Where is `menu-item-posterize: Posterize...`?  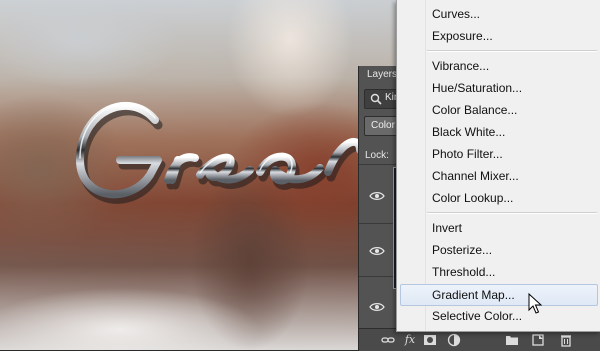 menu-item-posterize: Posterize... is located at coordinates (498, 250).